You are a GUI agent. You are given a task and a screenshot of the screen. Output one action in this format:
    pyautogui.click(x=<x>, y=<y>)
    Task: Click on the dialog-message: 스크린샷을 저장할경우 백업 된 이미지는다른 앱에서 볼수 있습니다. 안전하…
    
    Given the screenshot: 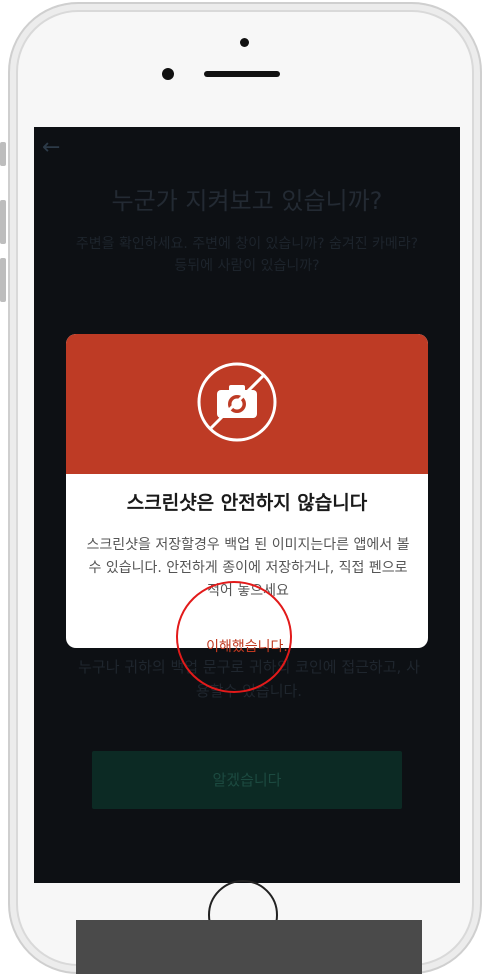 What is the action you would take?
    pyautogui.click(x=248, y=568)
    